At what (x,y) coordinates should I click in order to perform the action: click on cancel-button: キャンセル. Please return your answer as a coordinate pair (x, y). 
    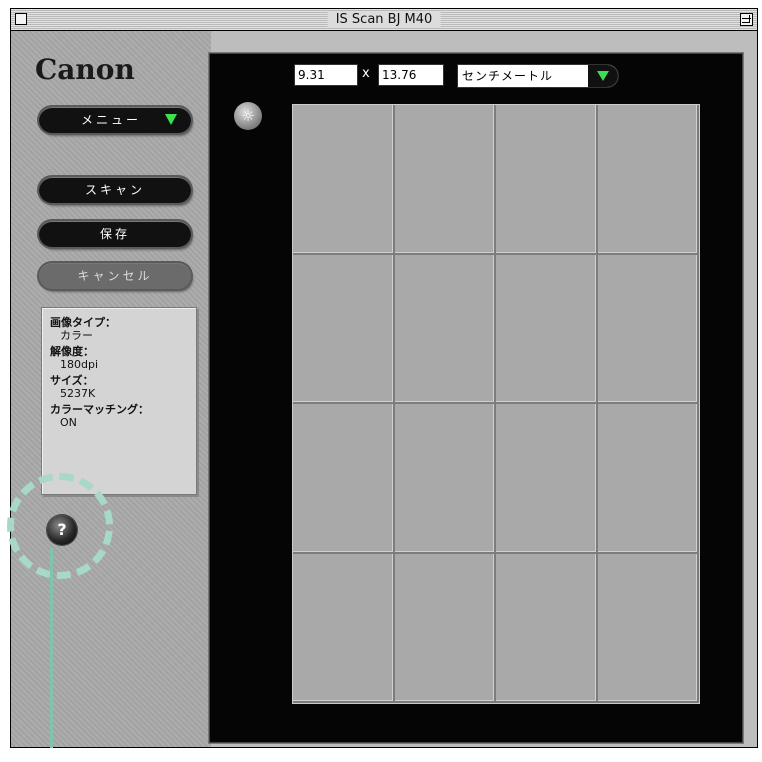
    Looking at the image, I should click on (115, 276).